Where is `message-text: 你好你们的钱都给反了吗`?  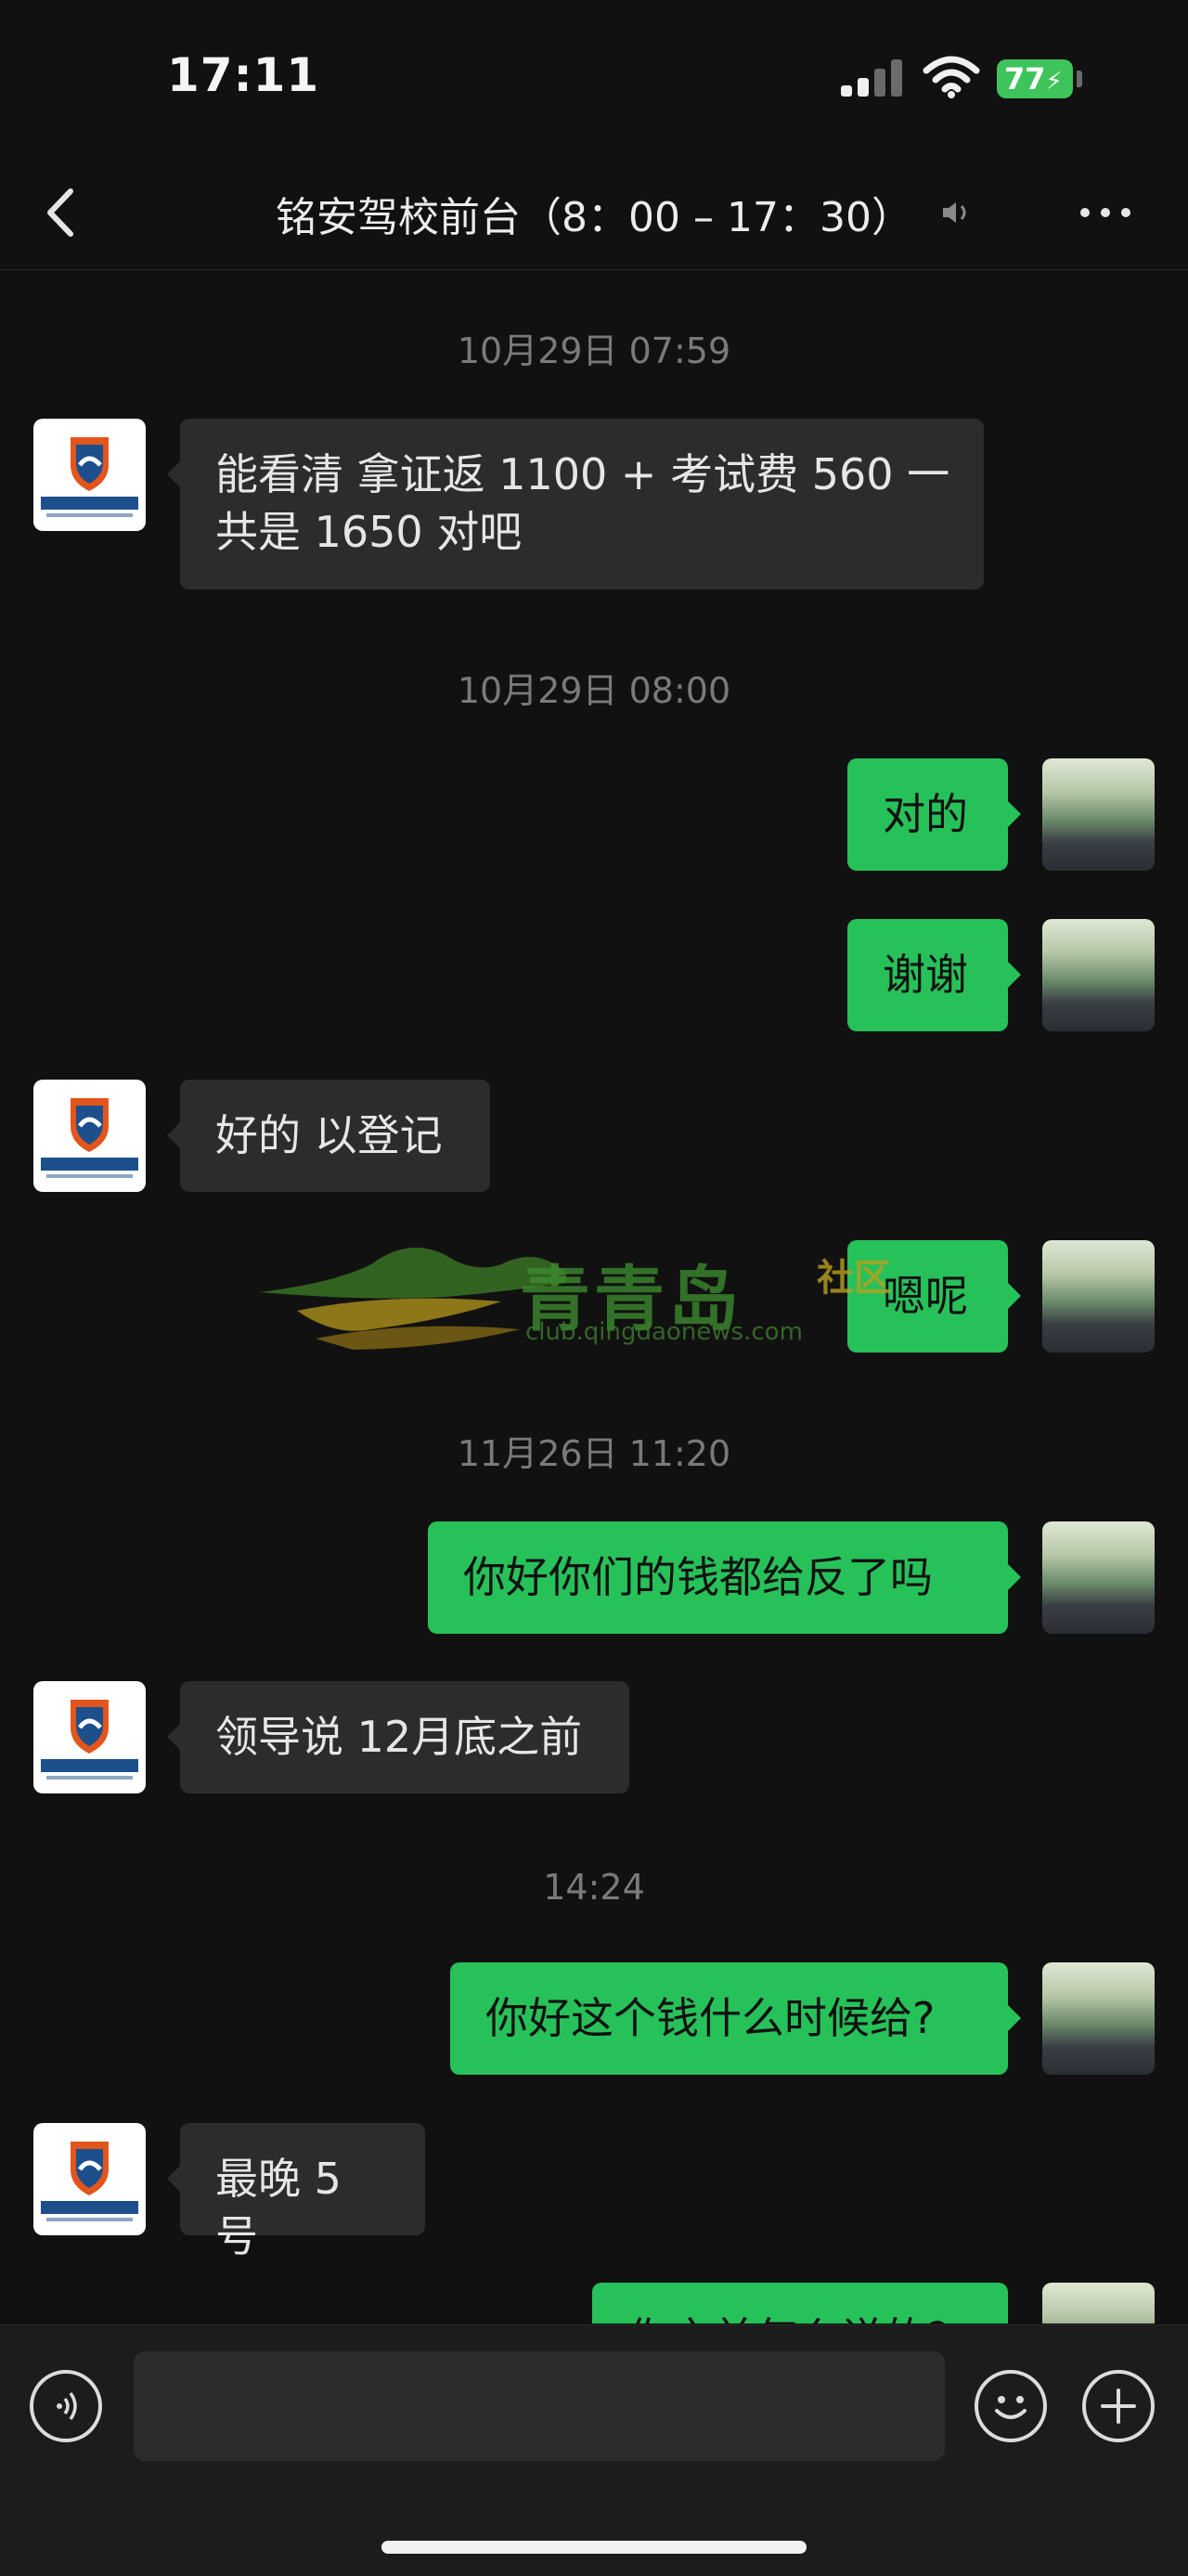 message-text: 你好你们的钱都给反了吗 is located at coordinates (698, 1577).